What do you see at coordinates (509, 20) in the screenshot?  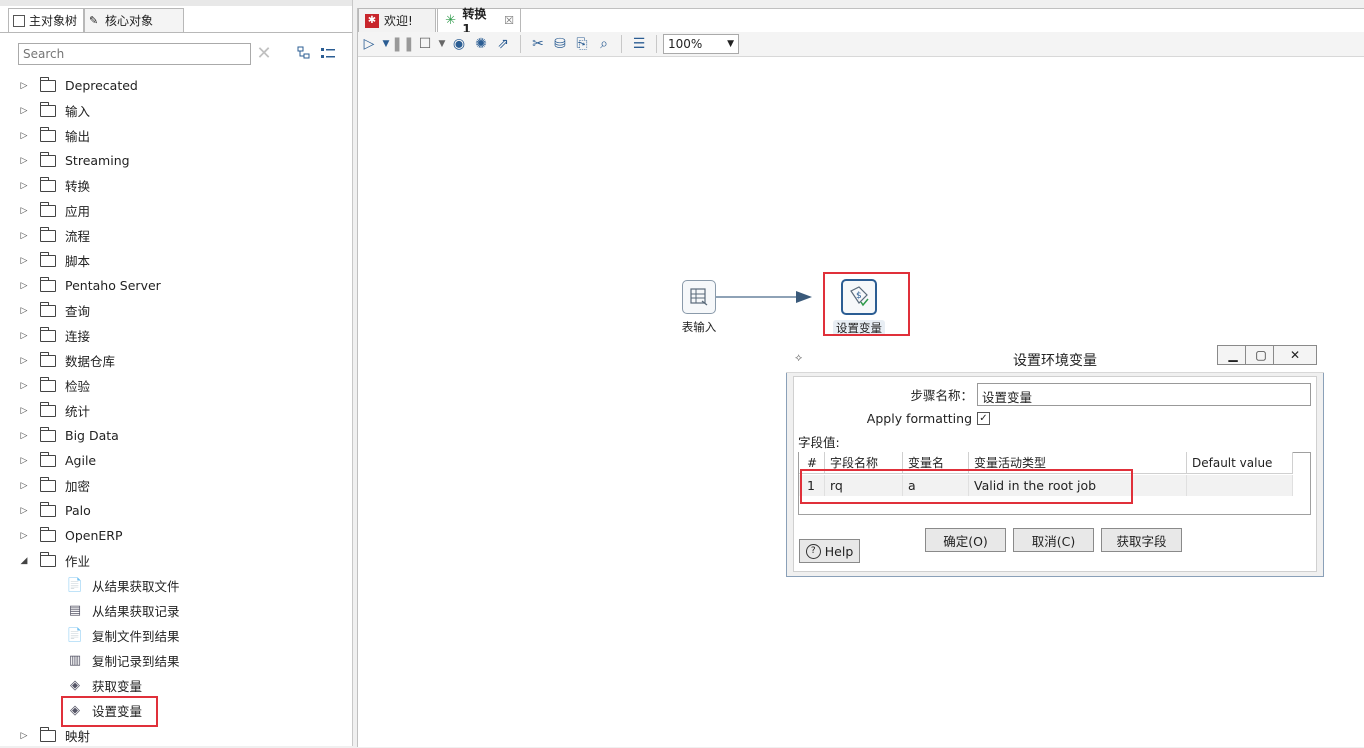 I see `close-tab-icon: ☒` at bounding box center [509, 20].